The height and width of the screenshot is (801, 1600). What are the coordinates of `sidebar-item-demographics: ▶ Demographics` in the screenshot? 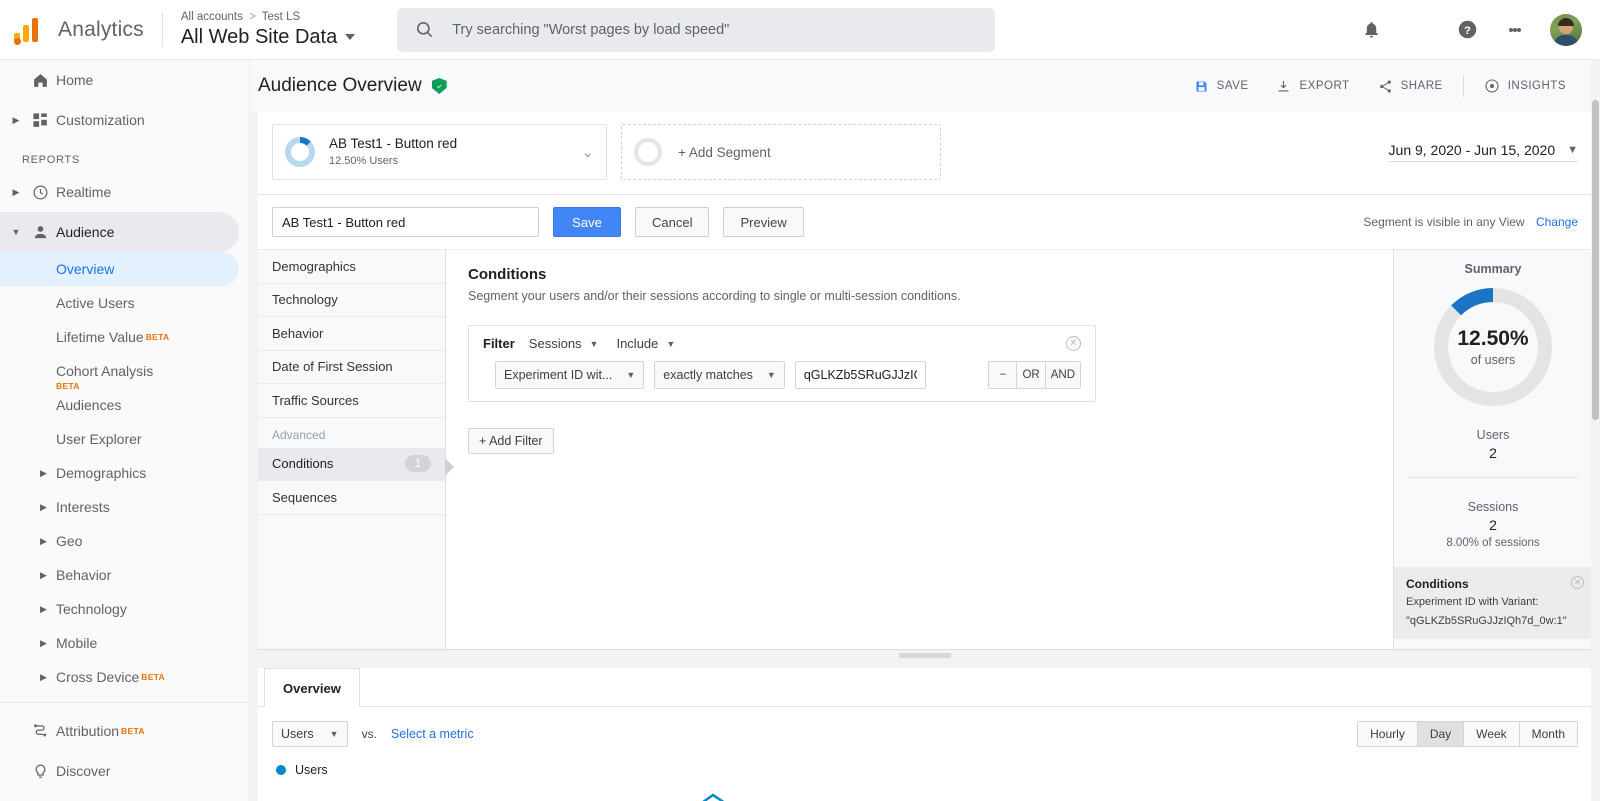 It's located at (124, 473).